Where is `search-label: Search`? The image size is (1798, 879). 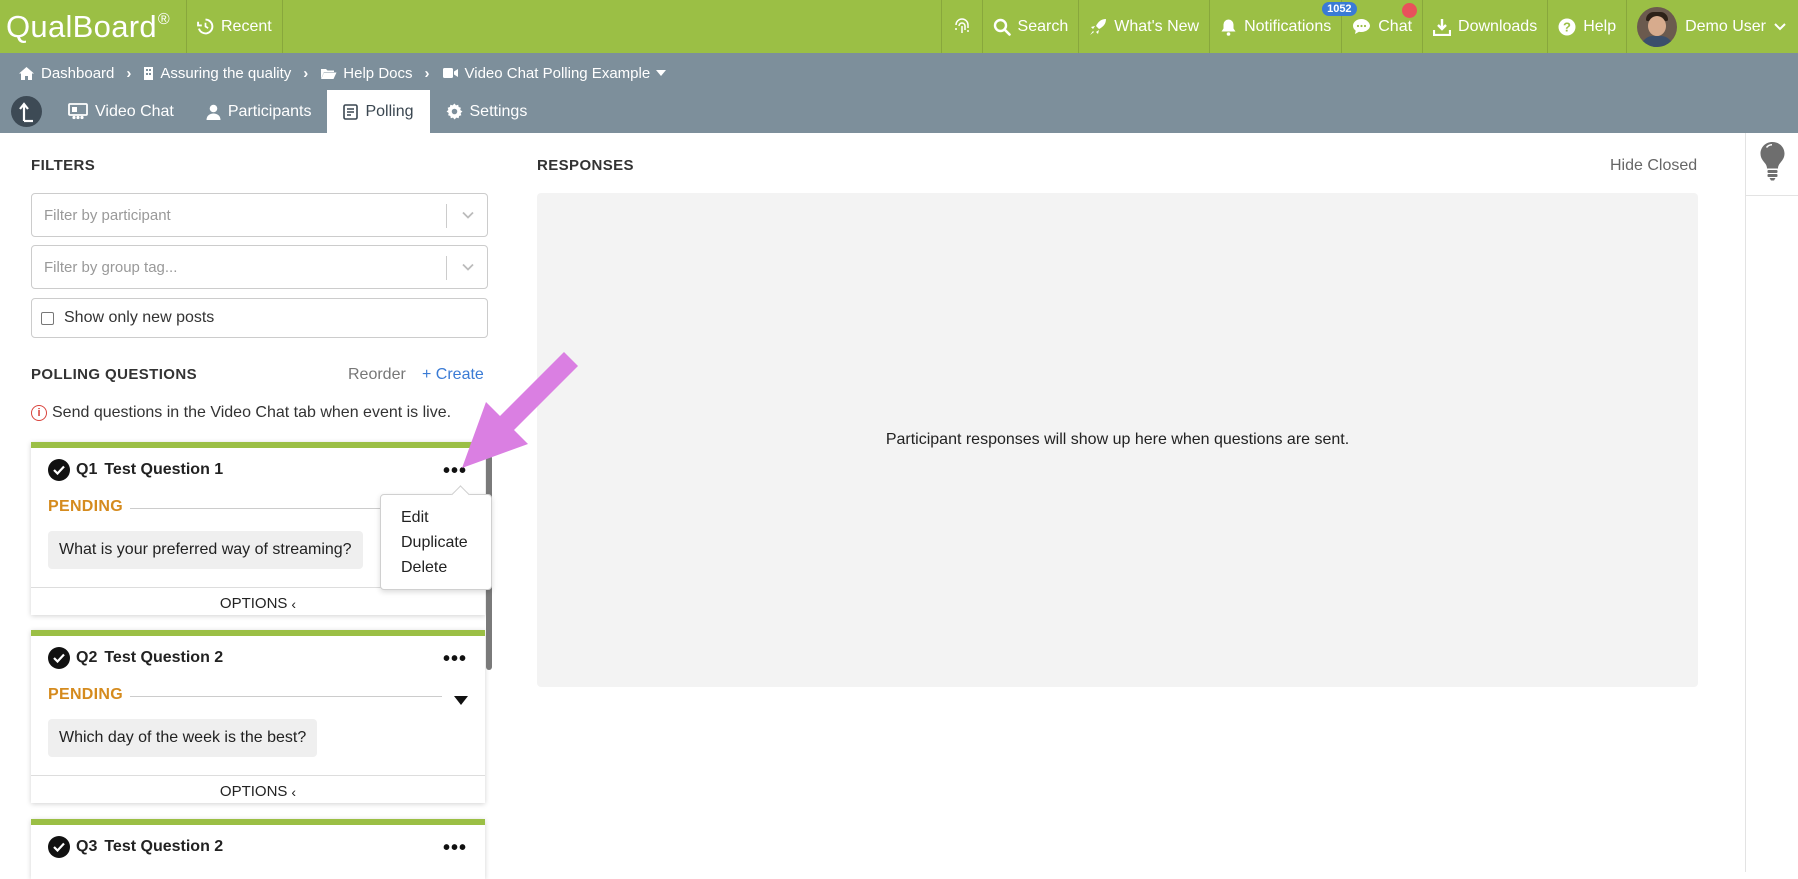
search-label: Search is located at coordinates (1043, 26).